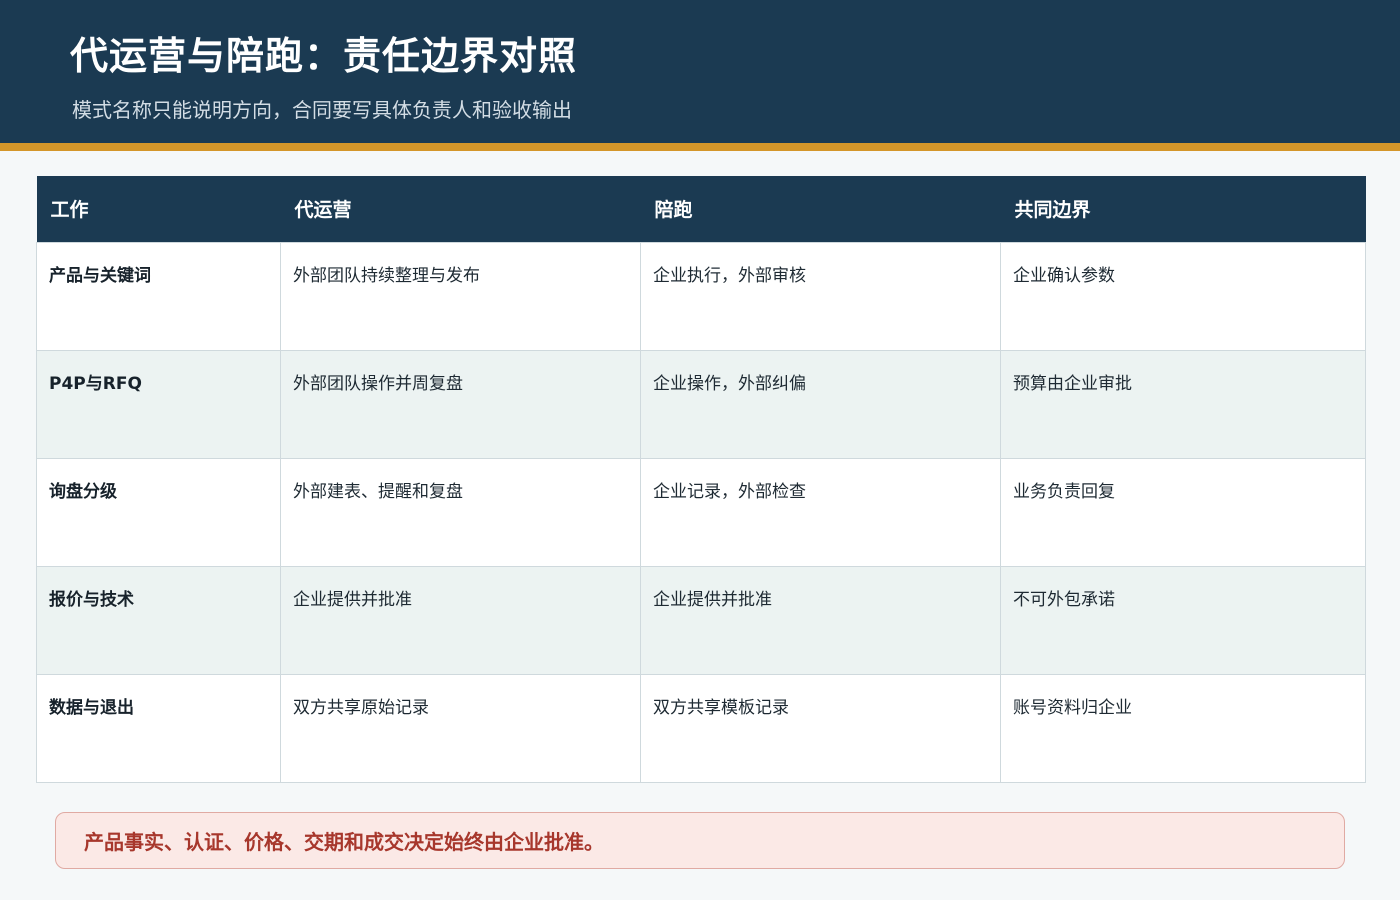 This screenshot has height=900, width=1400. Describe the element at coordinates (820, 209) in the screenshot. I see `column-header-coaching: 陪跑` at that location.